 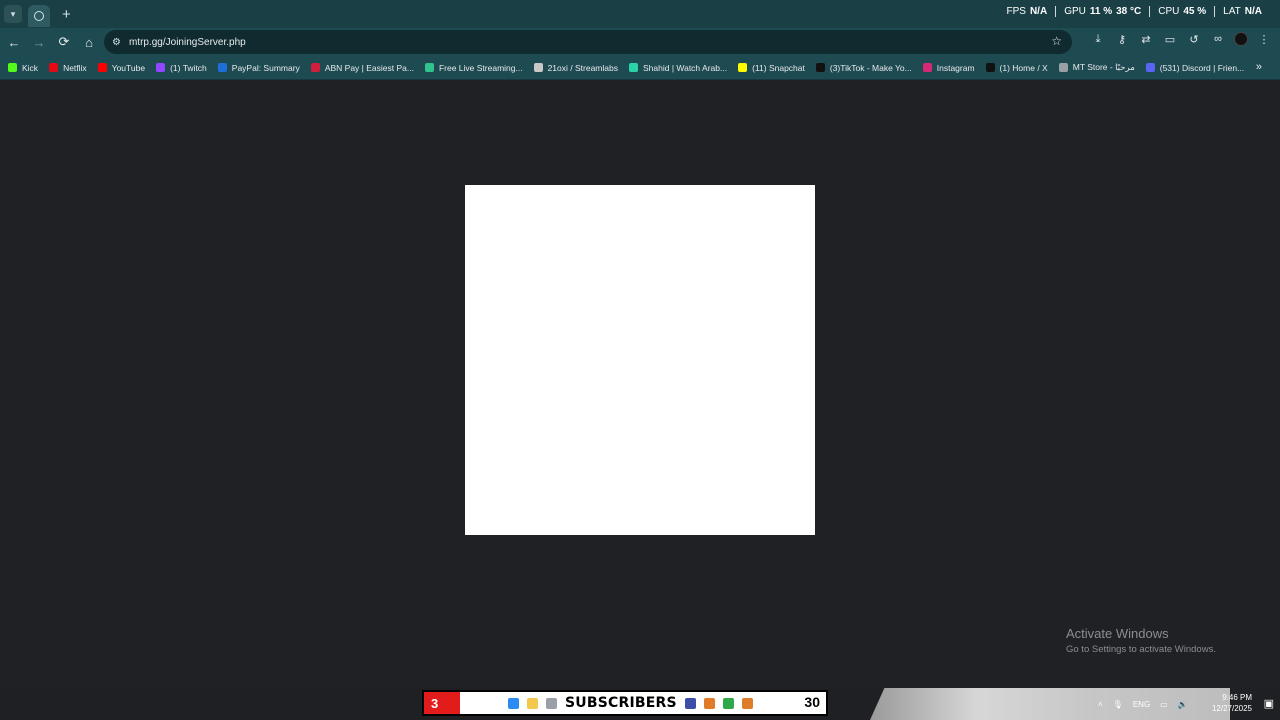 I want to click on bookmark-item: Instagram, so click(x=948, y=67).